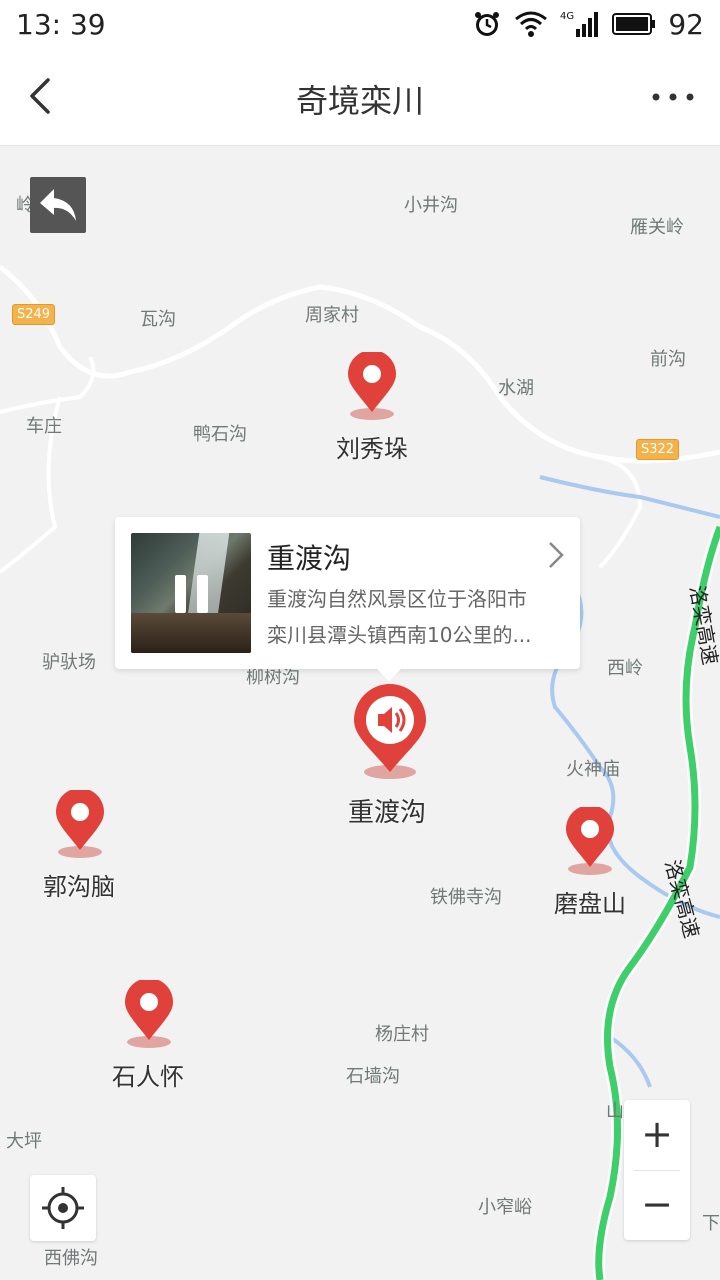 The image size is (720, 1280). I want to click on battery-level: 92, so click(686, 24).